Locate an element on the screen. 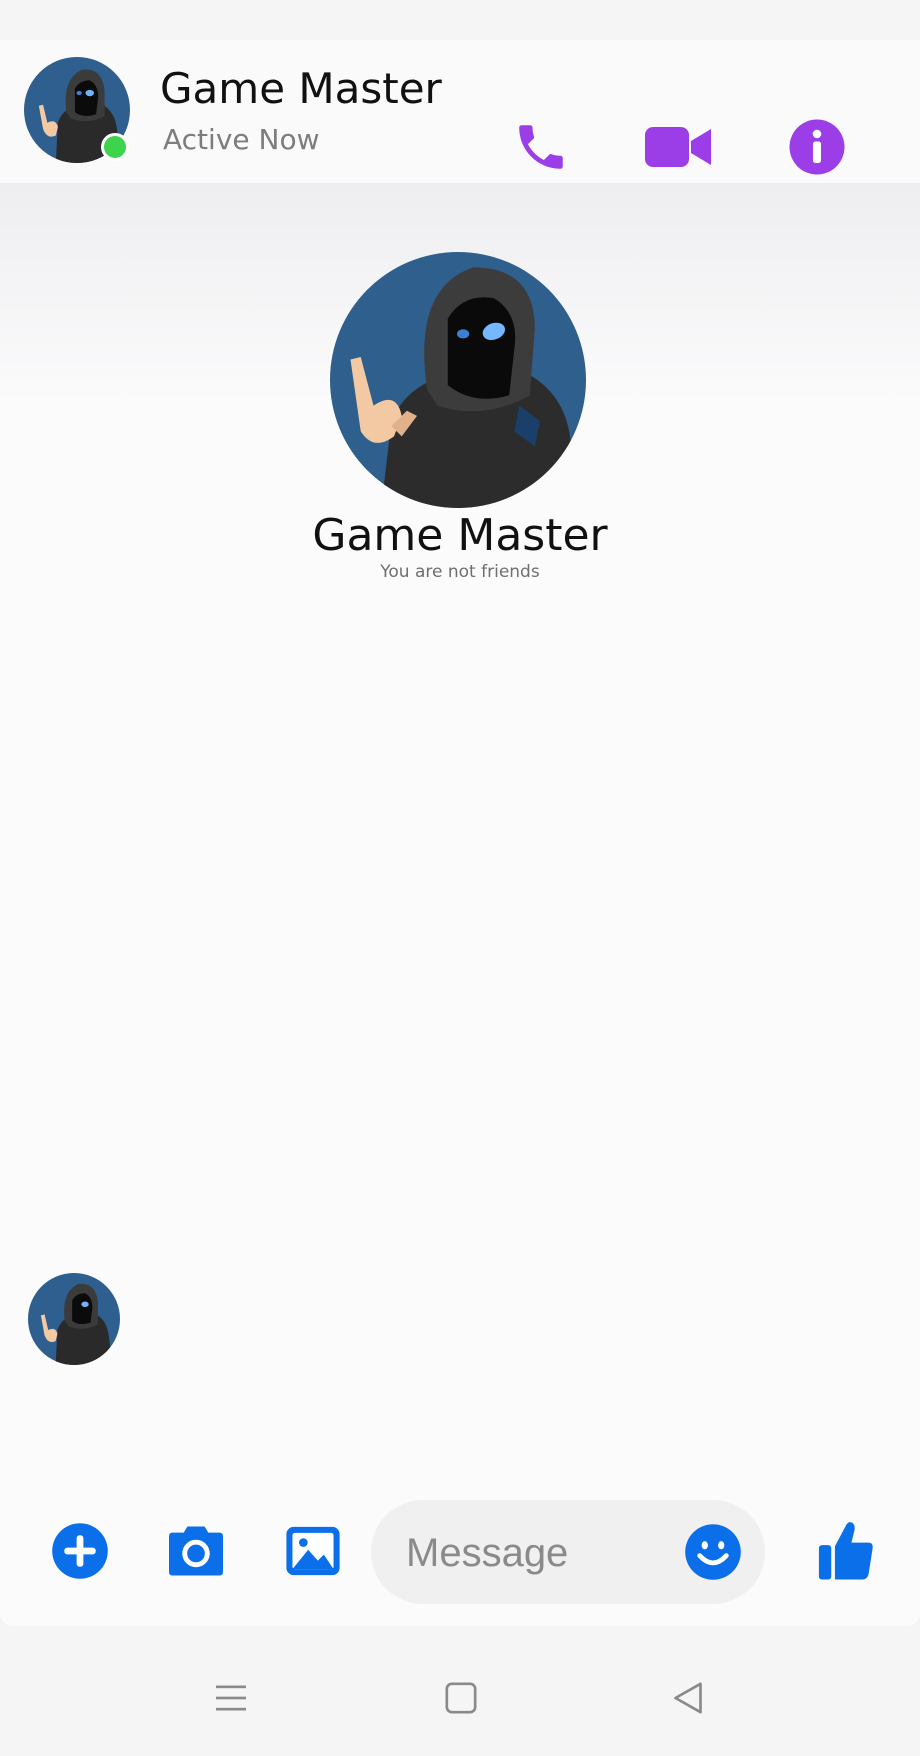 The height and width of the screenshot is (1756, 920). home-icon is located at coordinates (461, 1698).